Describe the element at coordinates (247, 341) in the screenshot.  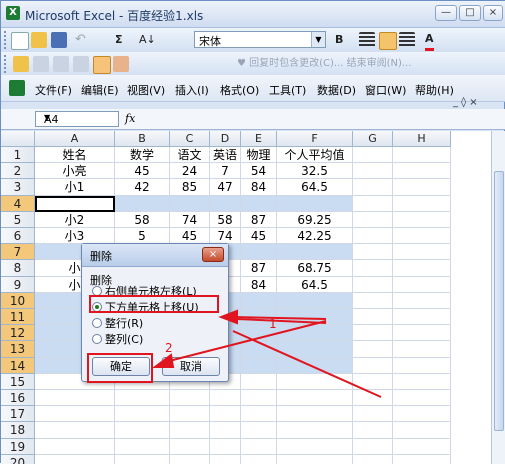
I see `arrow-2-line` at that location.